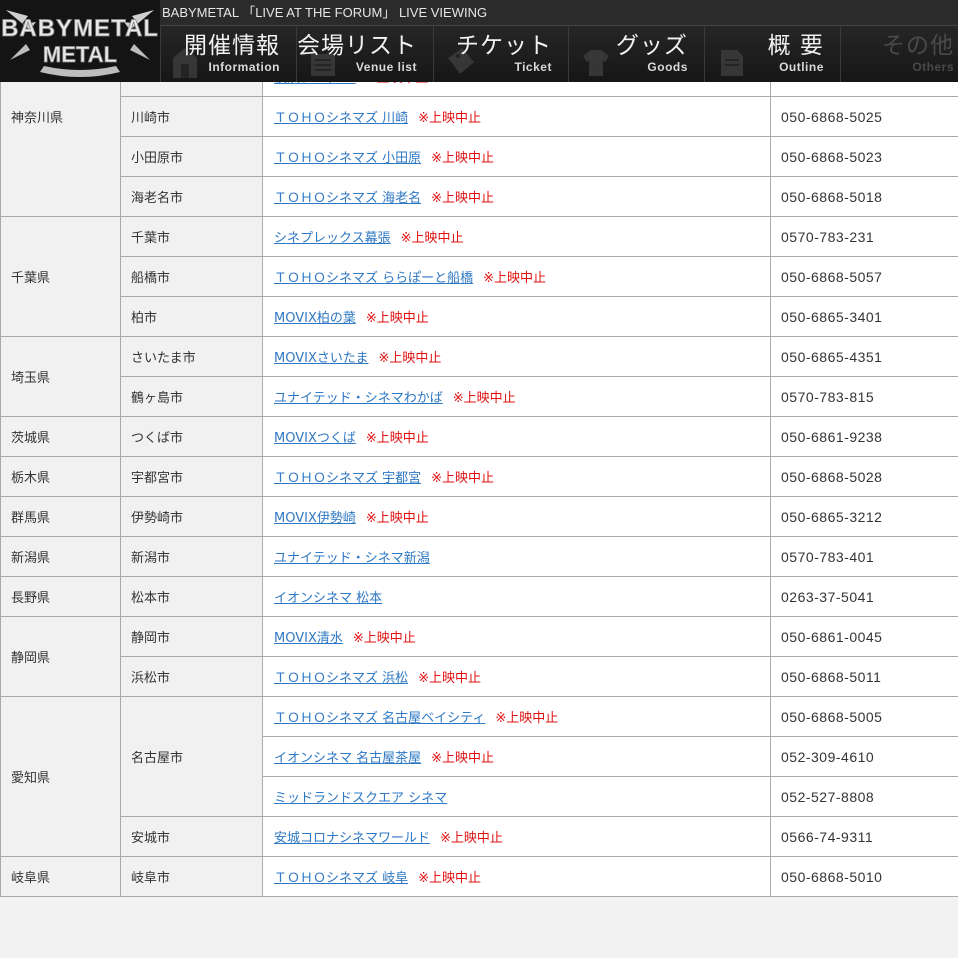 This screenshot has width=958, height=958. Describe the element at coordinates (60, 436) in the screenshot. I see `prefecture-cell: 茨城県` at that location.